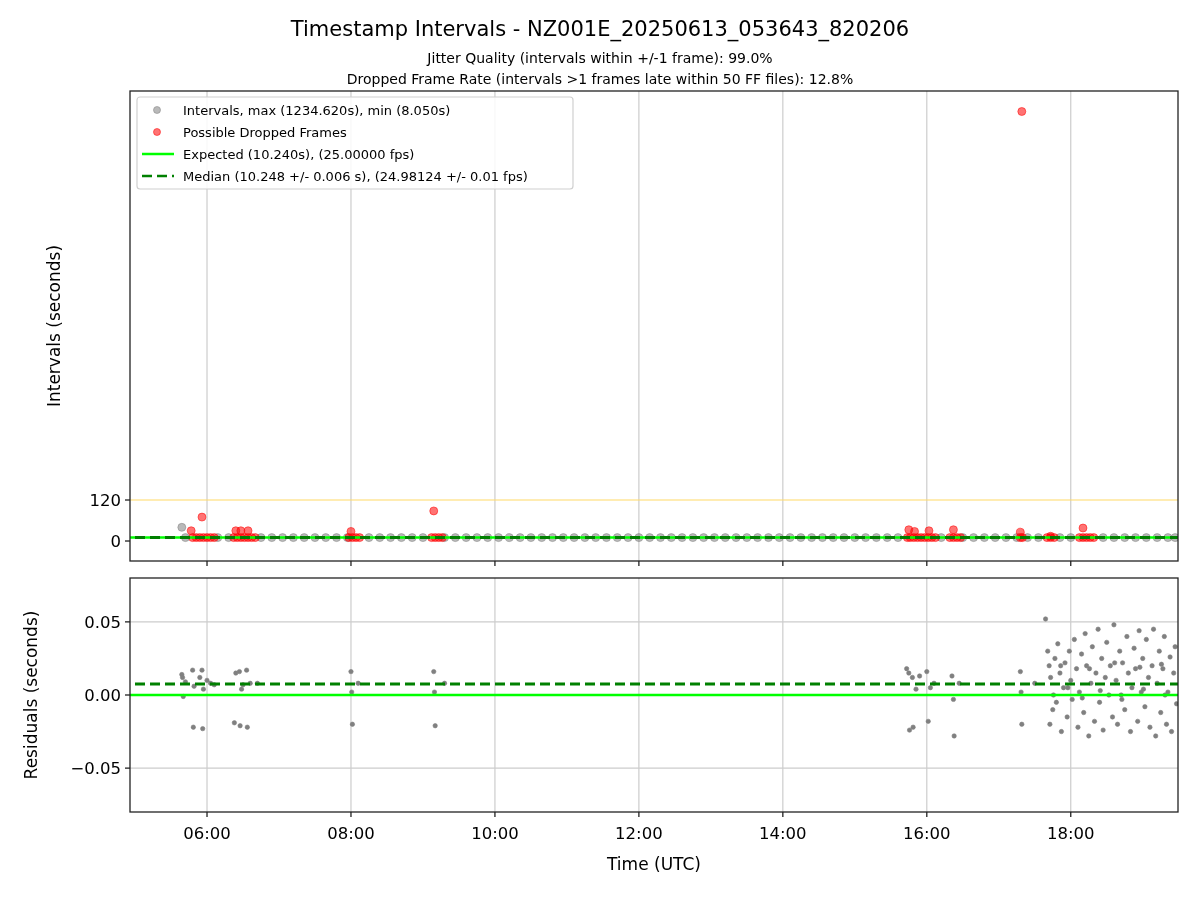 The height and width of the screenshot is (900, 1200). I want to click on legend-label: Median (10.248 +/- 0.006 s), (24.98124 +/- 0.01 fps), so click(355, 176).